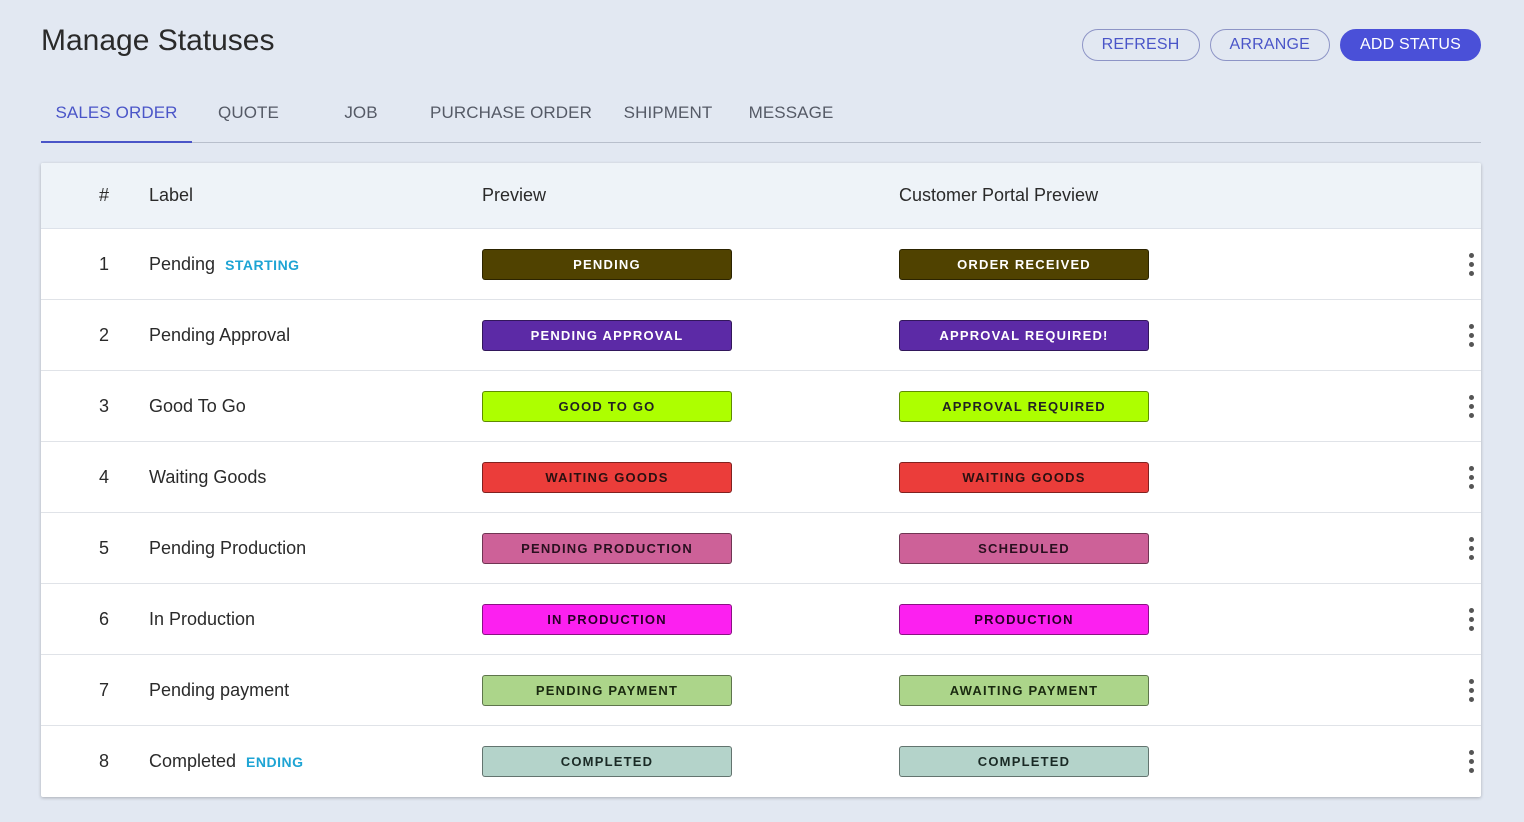 This screenshot has height=822, width=1524. I want to click on add-status-button: ADD STATUS, so click(1410, 45).